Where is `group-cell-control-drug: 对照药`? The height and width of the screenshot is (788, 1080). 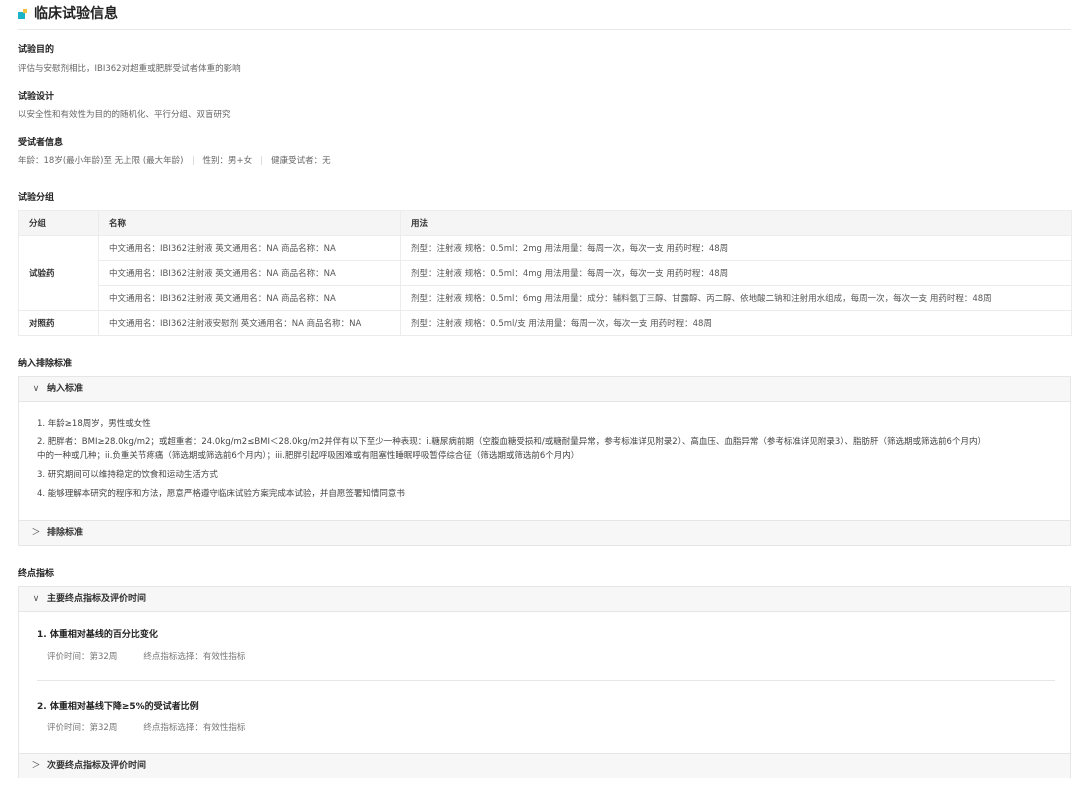 group-cell-control-drug: 对照药 is located at coordinates (58, 323).